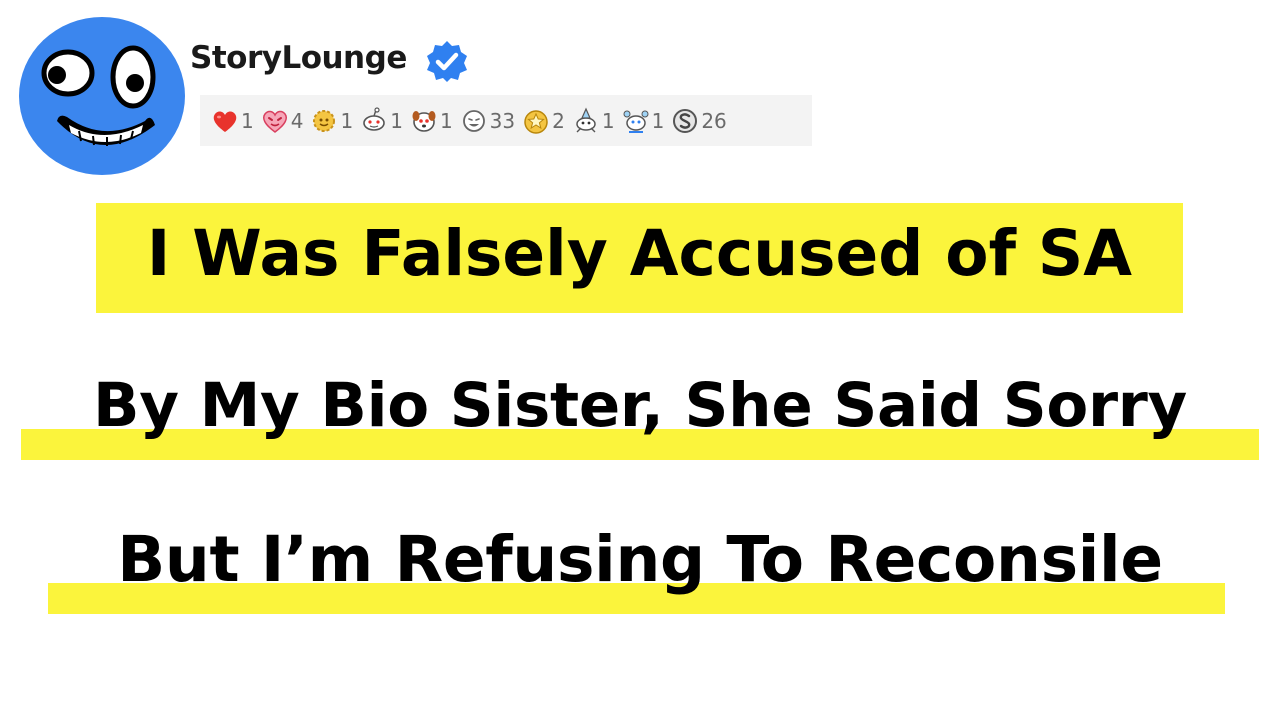 The image size is (1280, 720). Describe the element at coordinates (102, 96) in the screenshot. I see `avatar` at that location.